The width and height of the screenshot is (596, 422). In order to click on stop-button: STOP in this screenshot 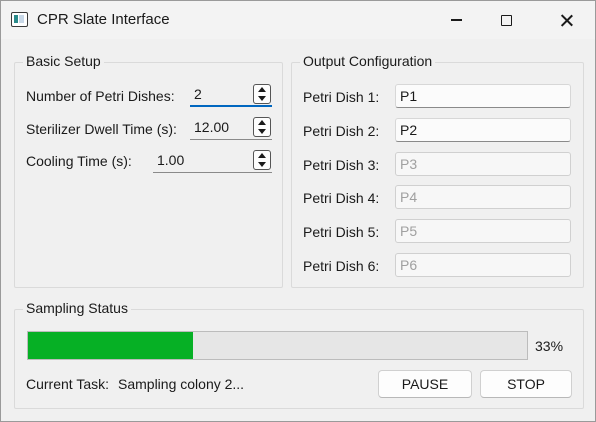, I will do `click(526, 384)`.